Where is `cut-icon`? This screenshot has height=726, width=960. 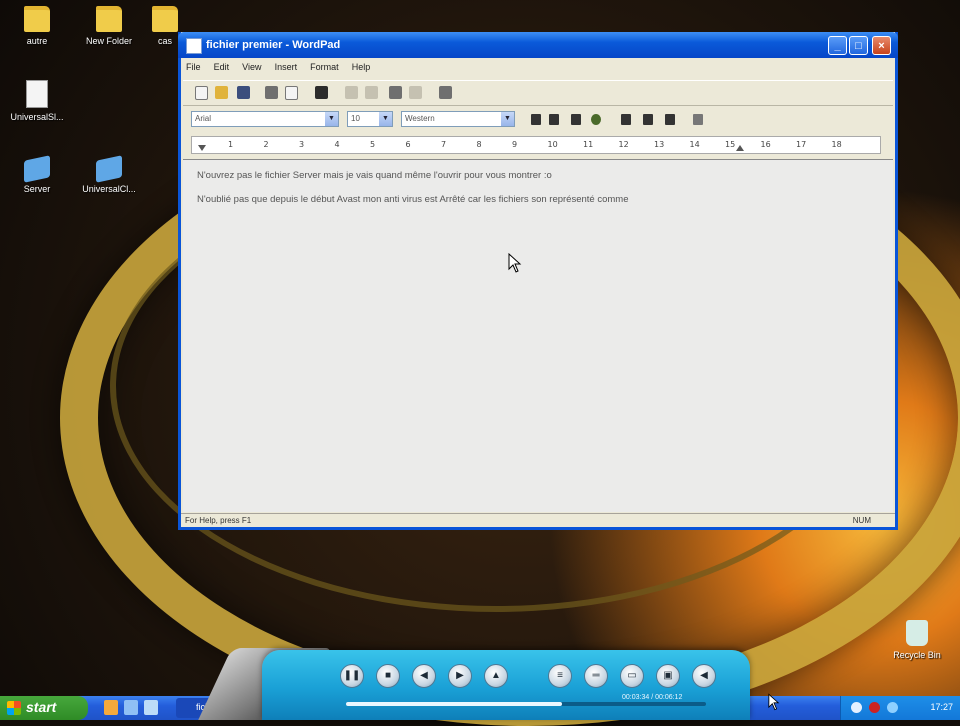 cut-icon is located at coordinates (351, 92).